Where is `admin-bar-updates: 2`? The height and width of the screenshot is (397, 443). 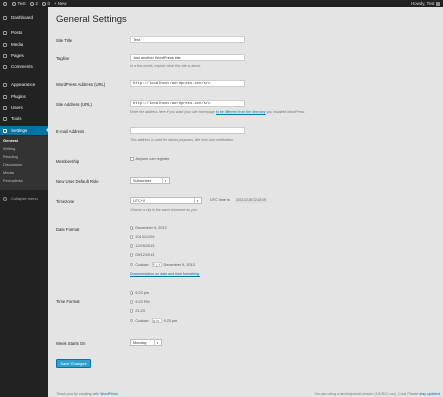 admin-bar-updates: 2 is located at coordinates (34, 3).